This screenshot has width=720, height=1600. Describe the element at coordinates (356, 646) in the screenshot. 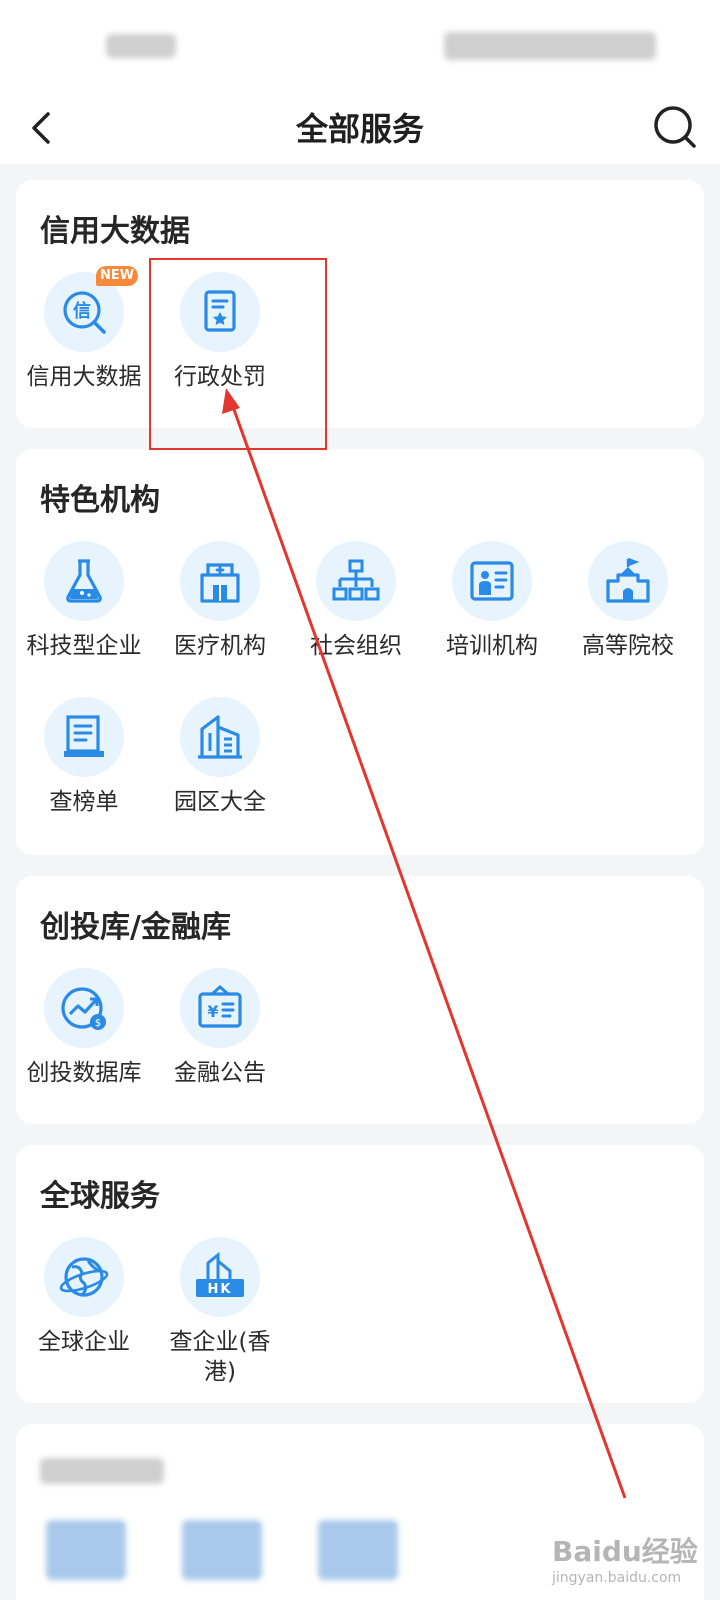

I see `service-item-label: 社会组织` at that location.